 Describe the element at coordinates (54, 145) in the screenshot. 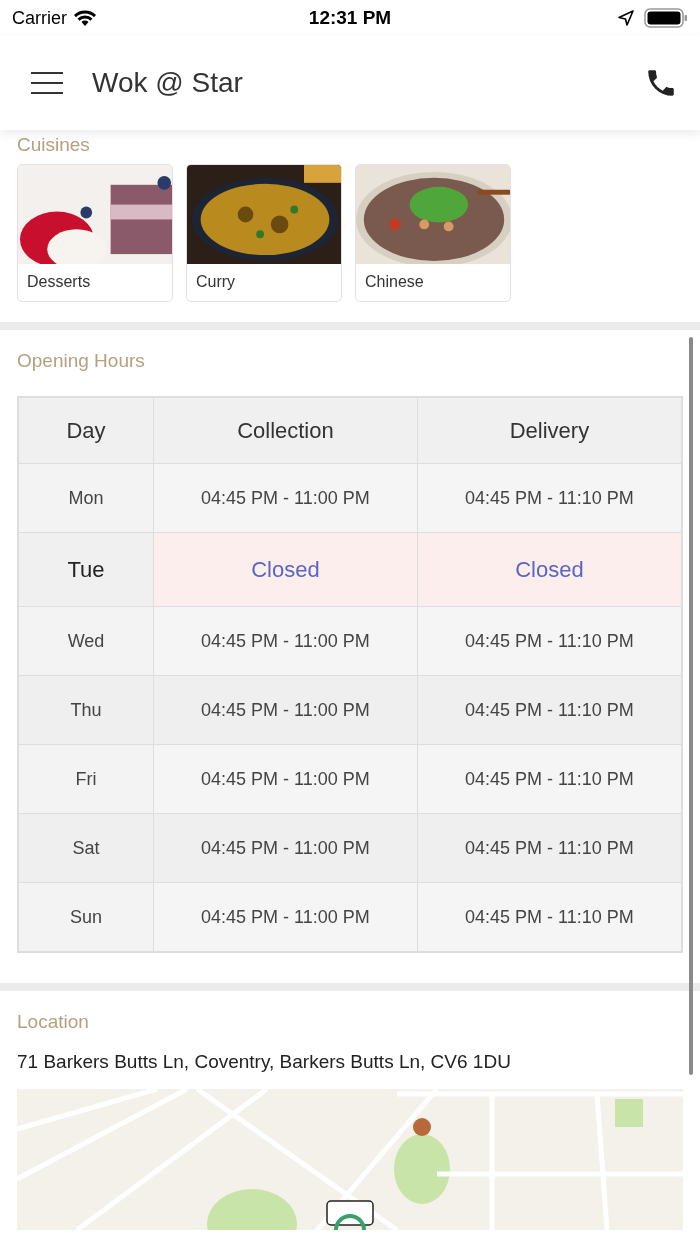

I see `section-title: Cuisines` at that location.